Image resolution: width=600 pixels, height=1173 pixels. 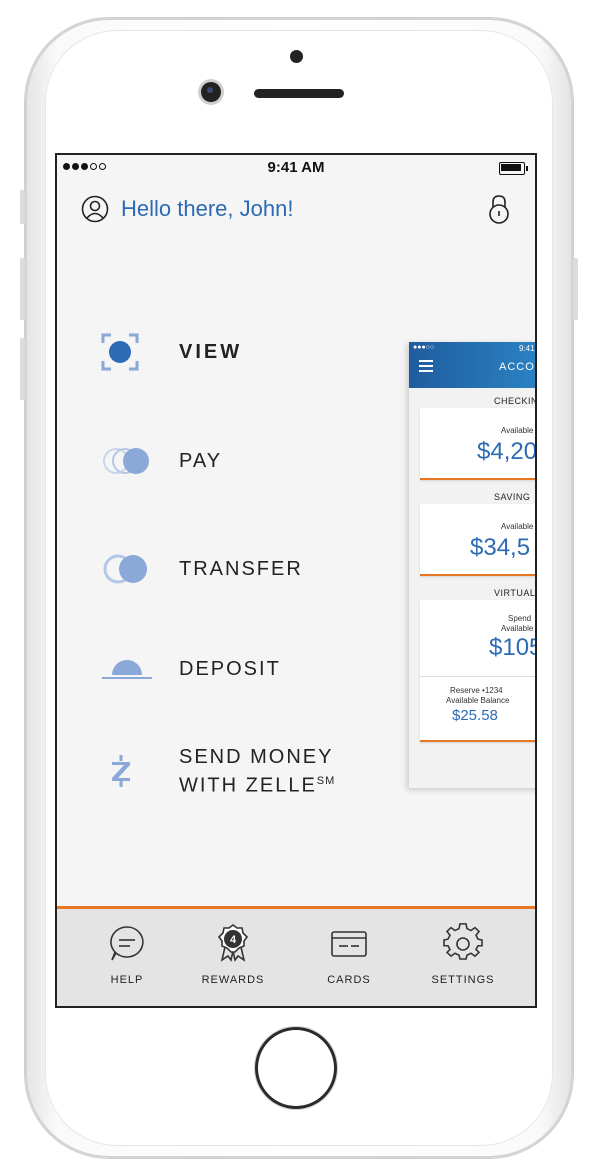 I want to click on savings-amount: $34,5, so click(x=500, y=547).